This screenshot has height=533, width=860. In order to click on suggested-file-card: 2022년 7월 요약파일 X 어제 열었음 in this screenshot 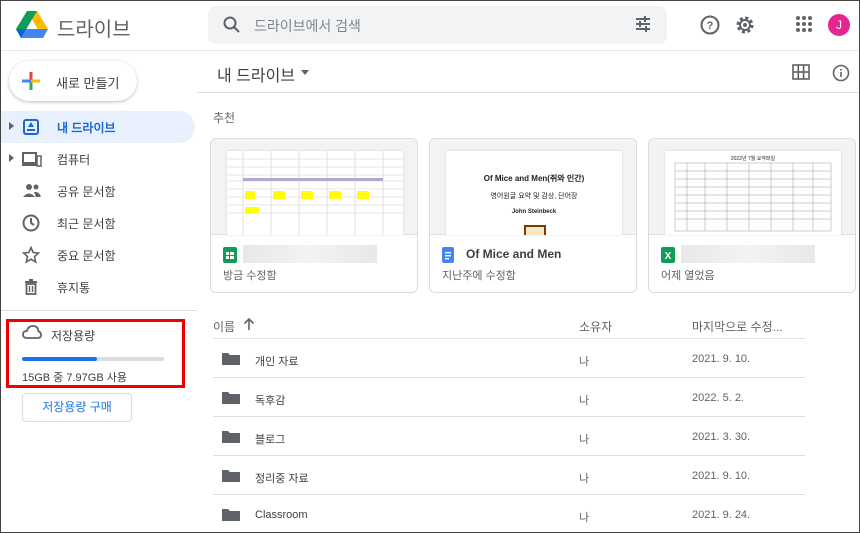, I will do `click(752, 215)`.